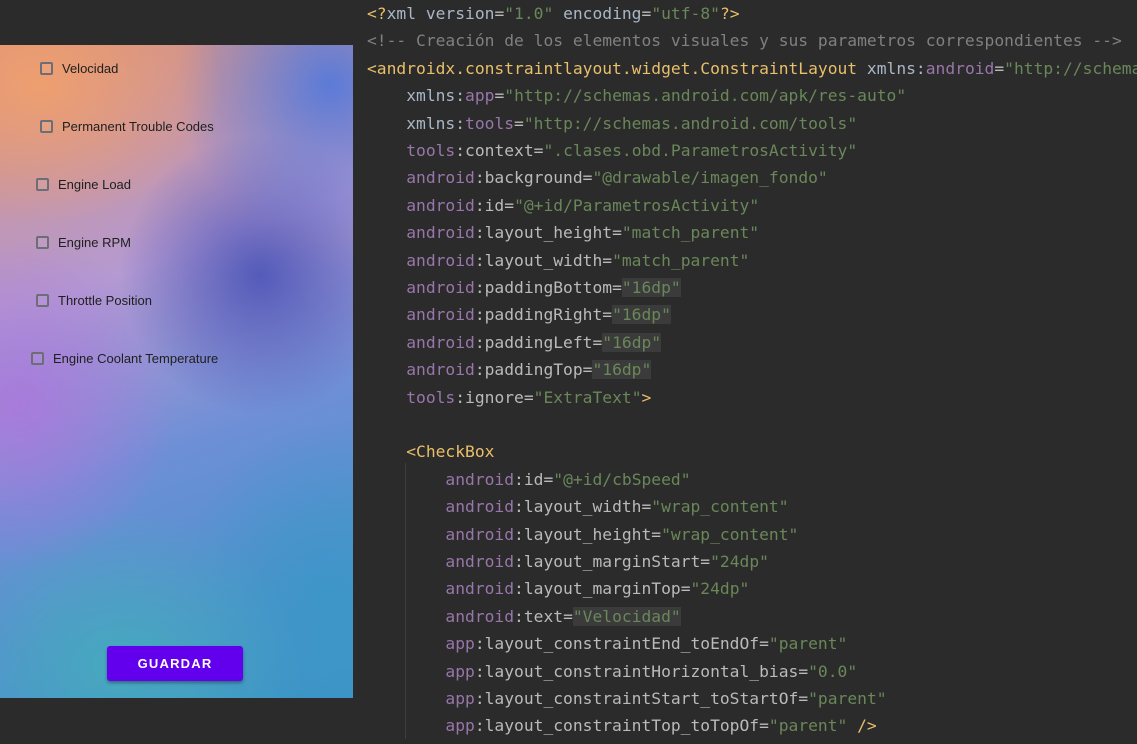 The width and height of the screenshot is (1137, 744). I want to click on code-line: android:layout_height="wrap_content", so click(582, 534).